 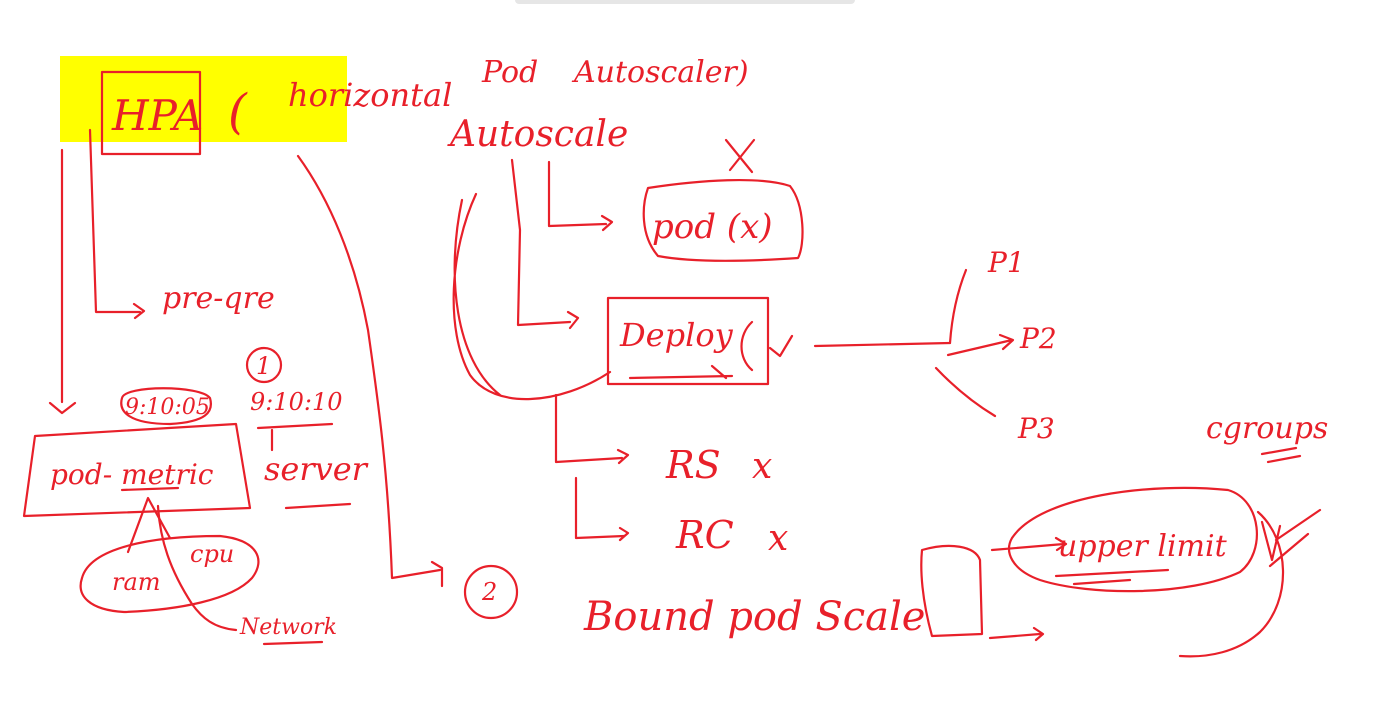 I want to click on connector-rs-rc, so click(x=592, y=467).